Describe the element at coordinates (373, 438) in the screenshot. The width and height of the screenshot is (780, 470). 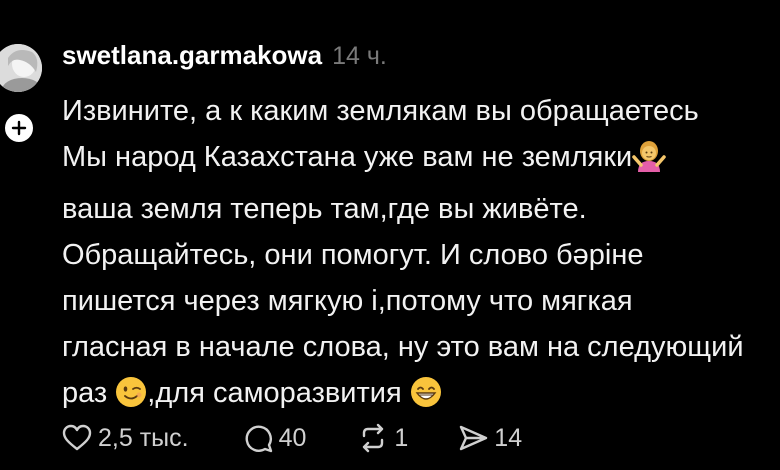
I see `repost-icon` at that location.